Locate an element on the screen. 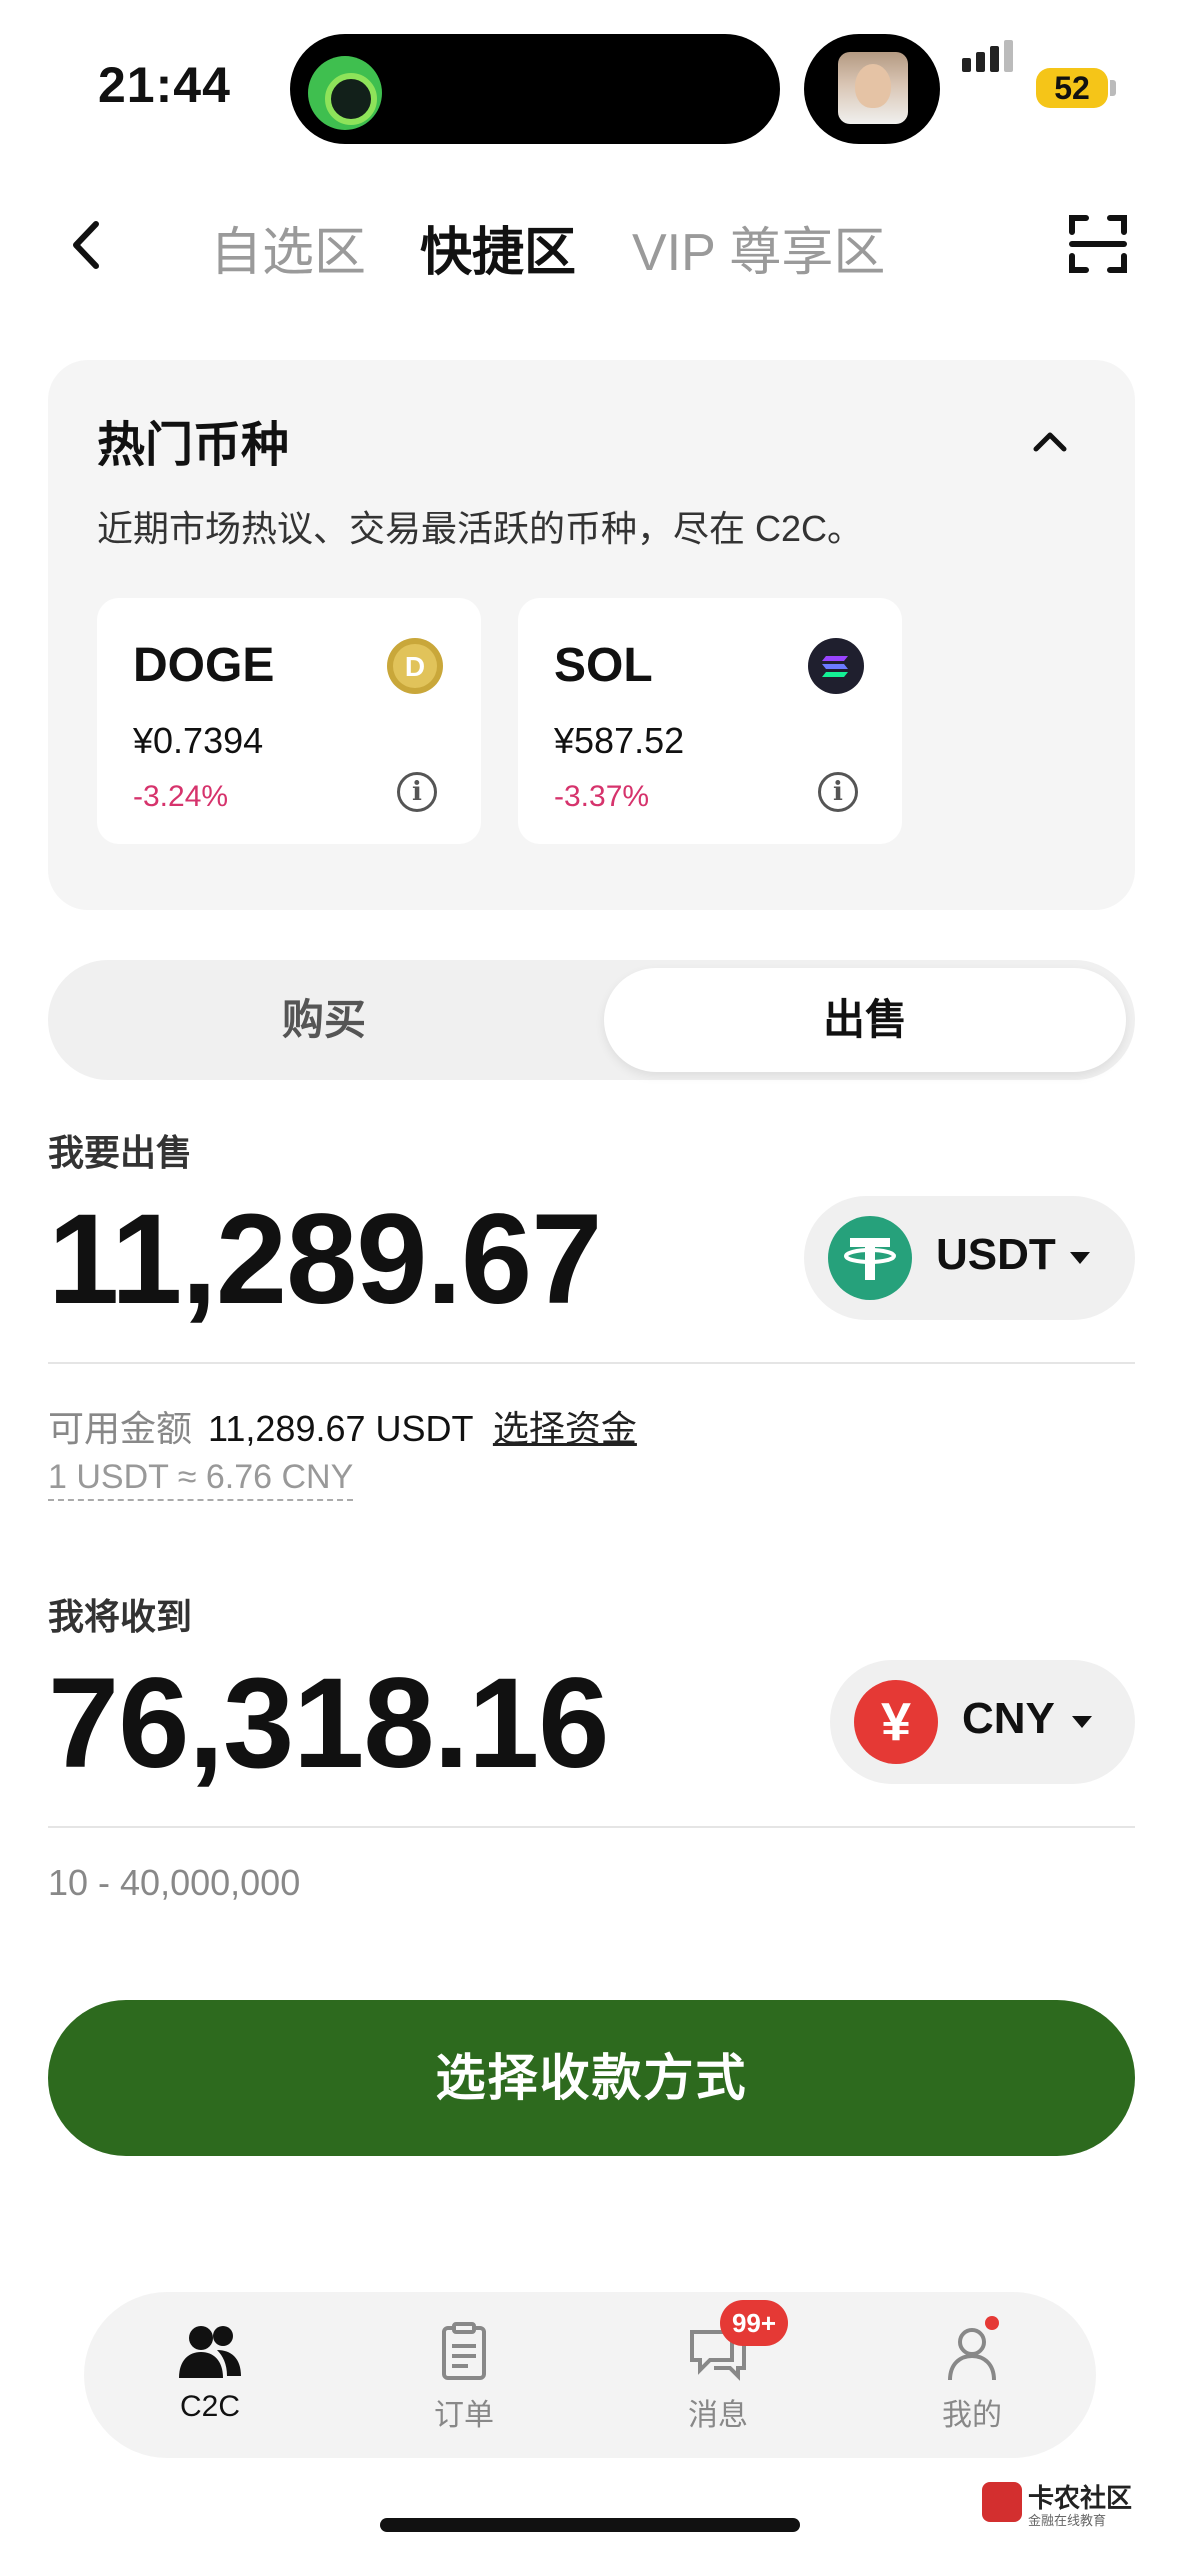  select-funds-link: 选择资金 is located at coordinates (565, 1428).